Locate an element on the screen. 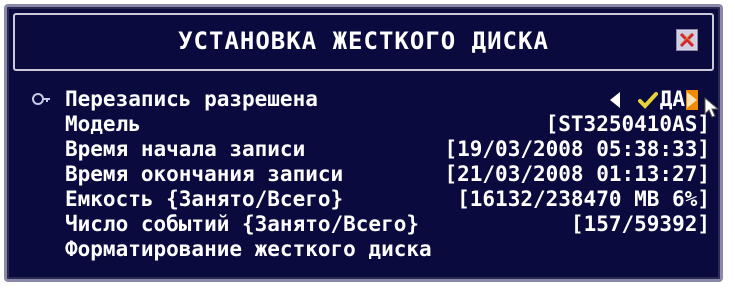  checkmark-icon is located at coordinates (647, 100).